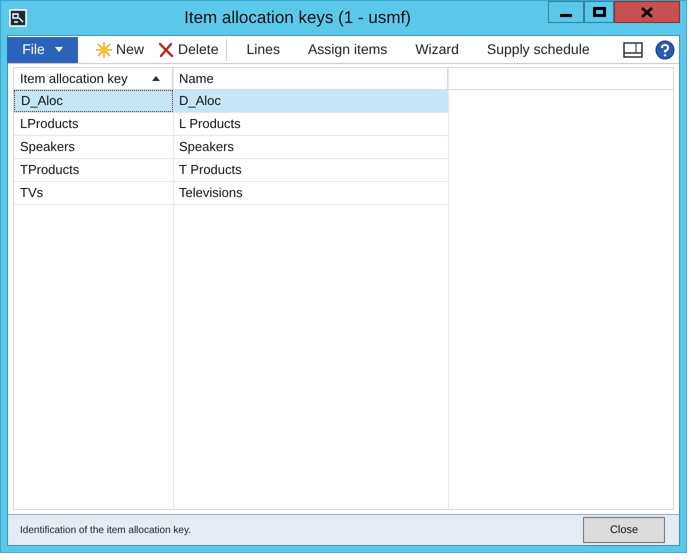 The width and height of the screenshot is (691, 560). I want to click on table-cell-text: LProducts, so click(49, 124).